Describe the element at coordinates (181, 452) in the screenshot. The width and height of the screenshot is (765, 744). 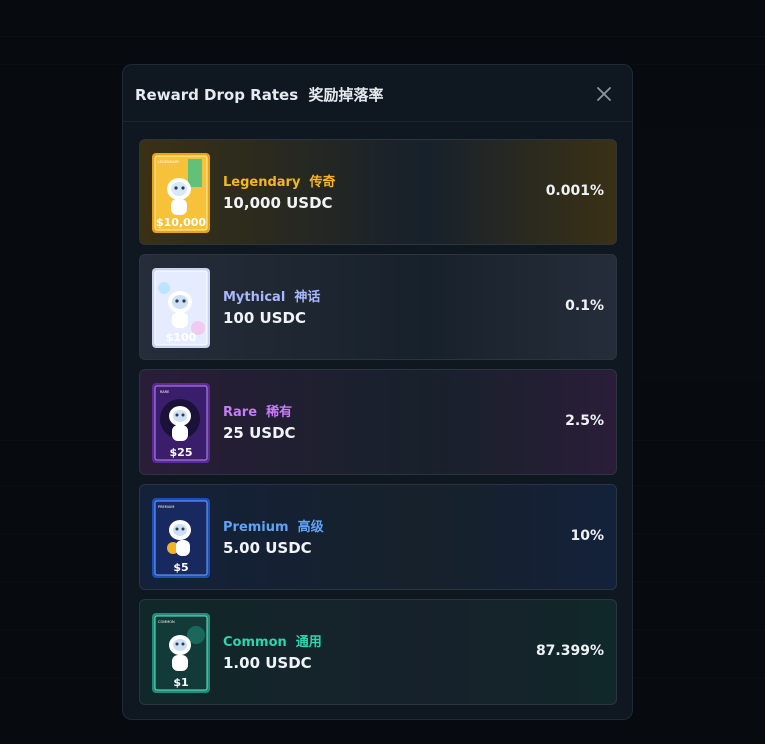
I see `svg-text: $25` at that location.